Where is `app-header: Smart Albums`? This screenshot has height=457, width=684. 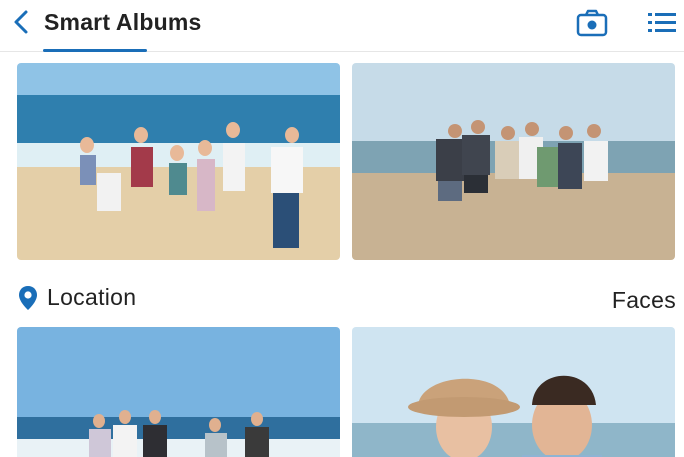
app-header: Smart Albums is located at coordinates (342, 26).